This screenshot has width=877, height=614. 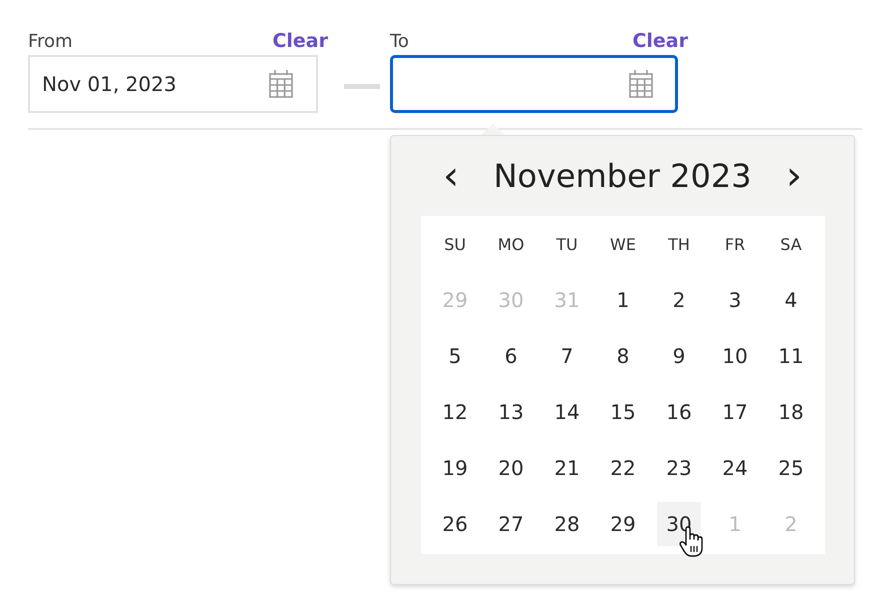 I want to click on day-cell: 8, so click(x=623, y=356).